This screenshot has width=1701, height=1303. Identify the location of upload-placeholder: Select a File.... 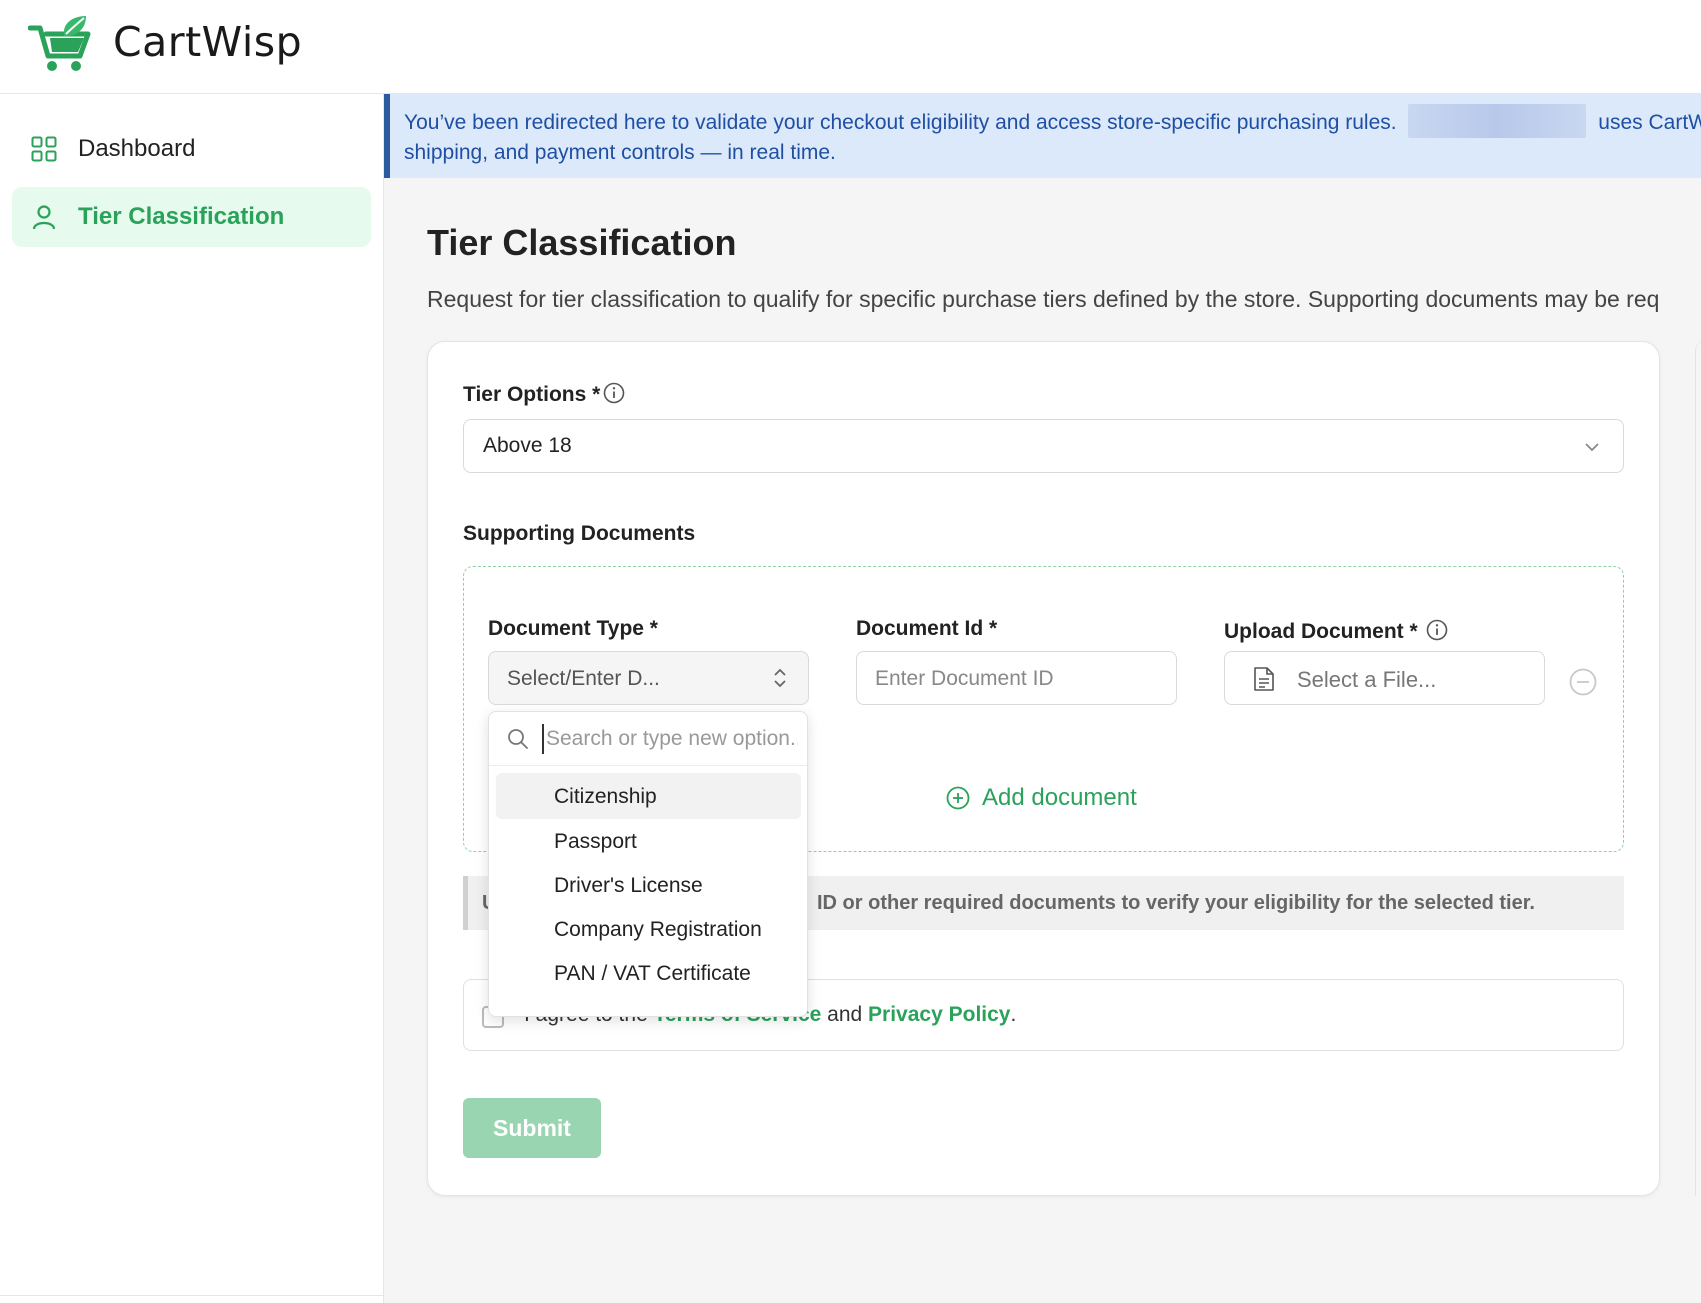
(1367, 679).